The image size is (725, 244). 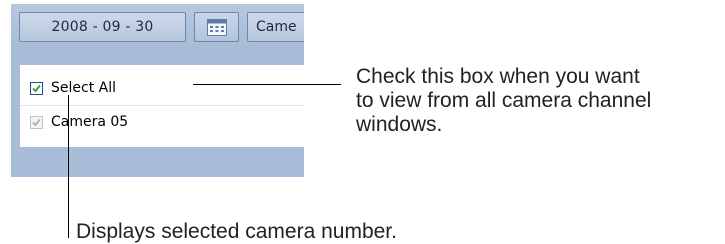 I want to click on camera-row: Camera 05, so click(x=162, y=122).